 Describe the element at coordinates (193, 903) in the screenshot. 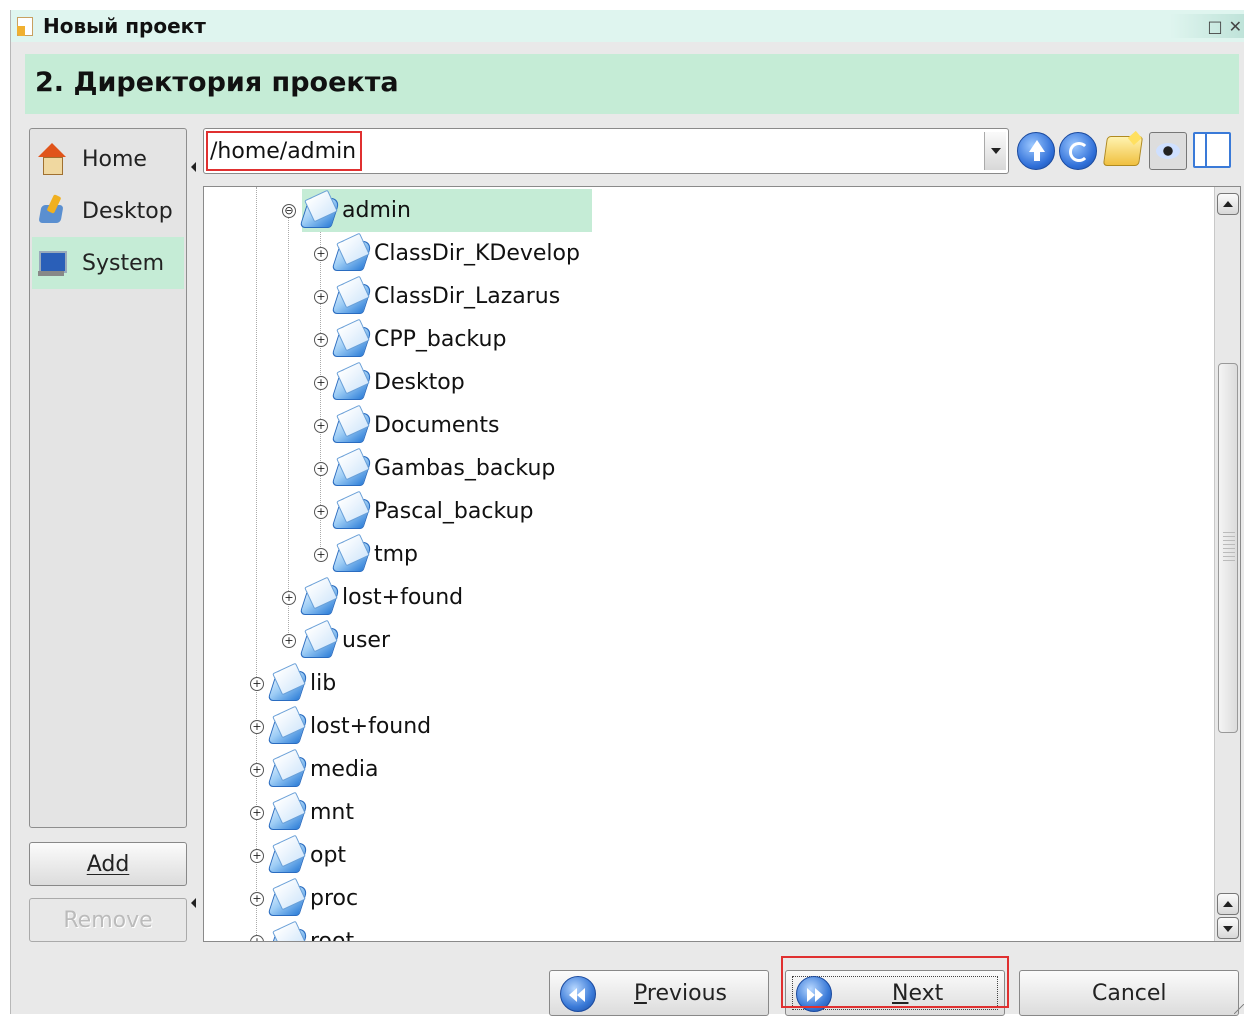

I see `splitter-handle-bottom` at that location.